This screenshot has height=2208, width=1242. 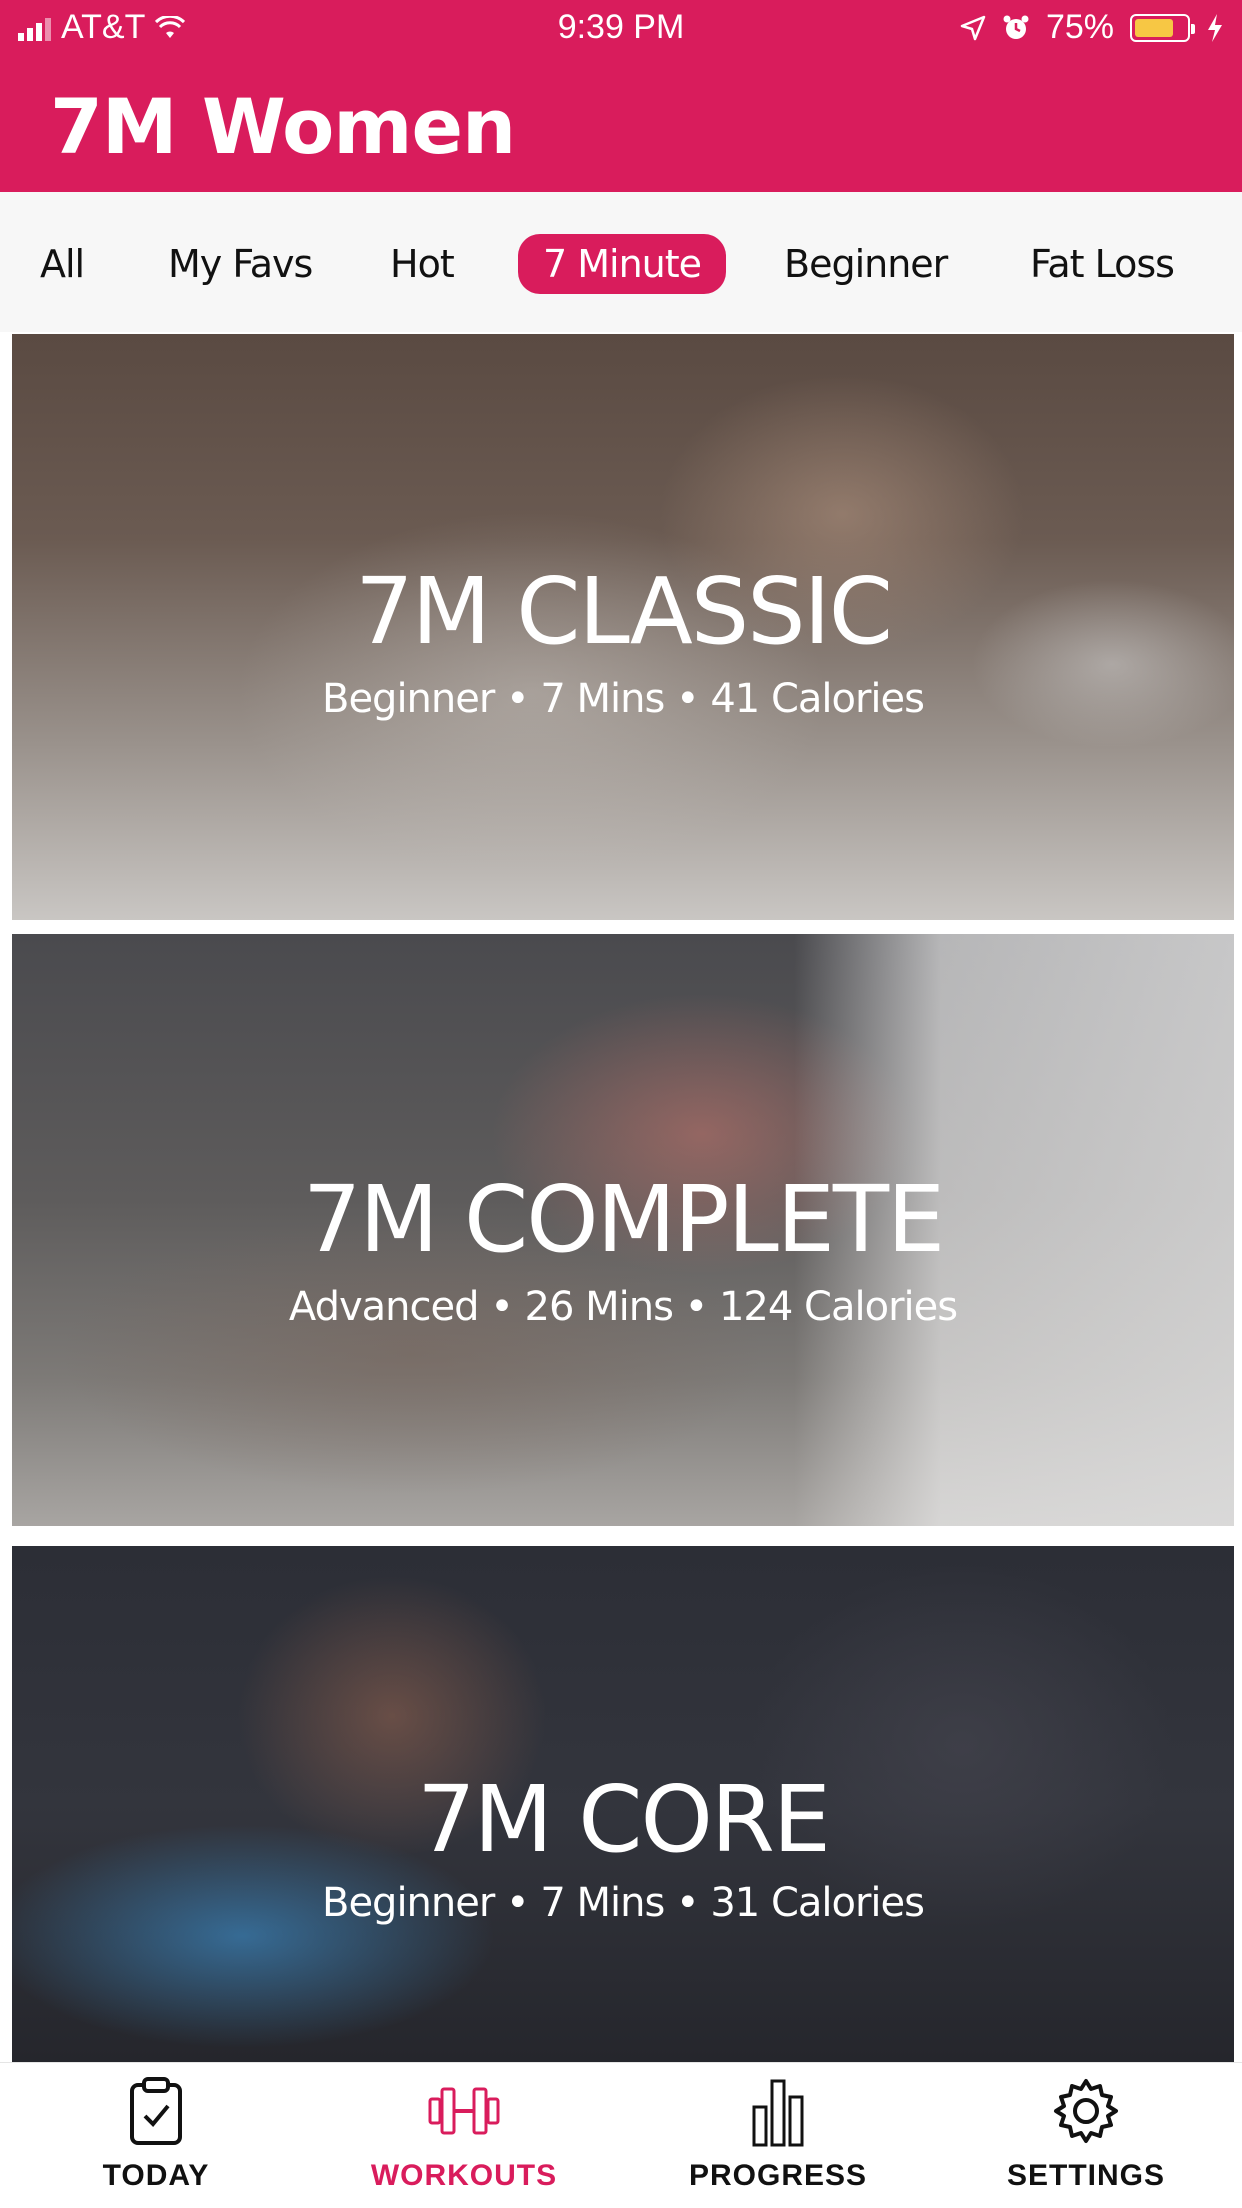 What do you see at coordinates (240, 264) in the screenshot?
I see `tab-my-favs: My Favs` at bounding box center [240, 264].